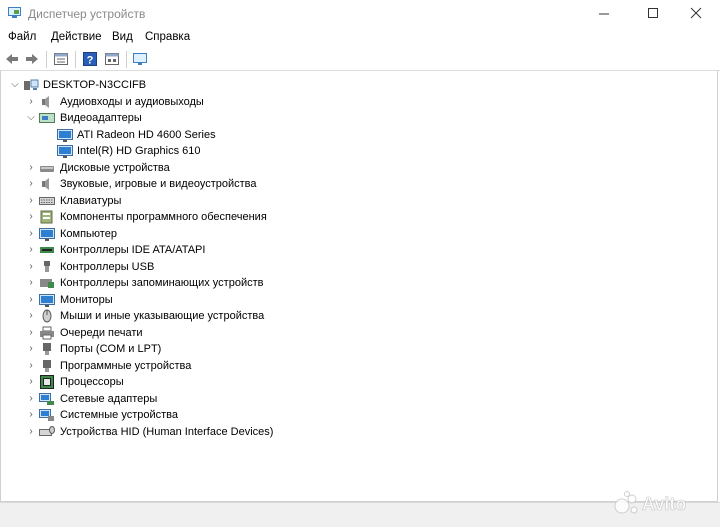 The height and width of the screenshot is (527, 720). I want to click on tree-category-label: Программные устройства, so click(126, 366).